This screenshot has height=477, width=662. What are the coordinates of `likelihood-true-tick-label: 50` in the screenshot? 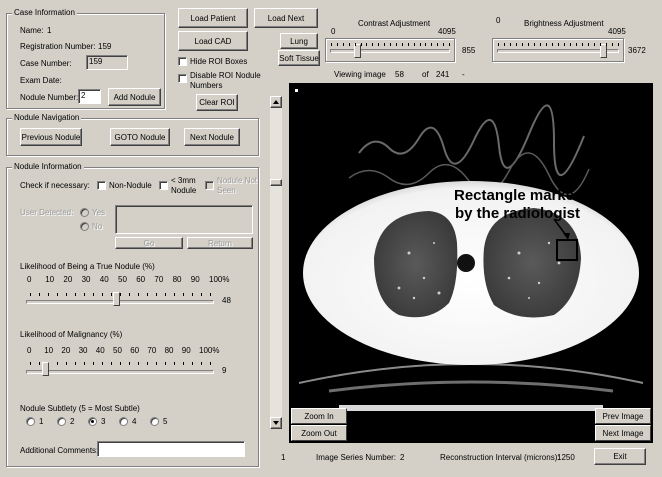 It's located at (122, 279).